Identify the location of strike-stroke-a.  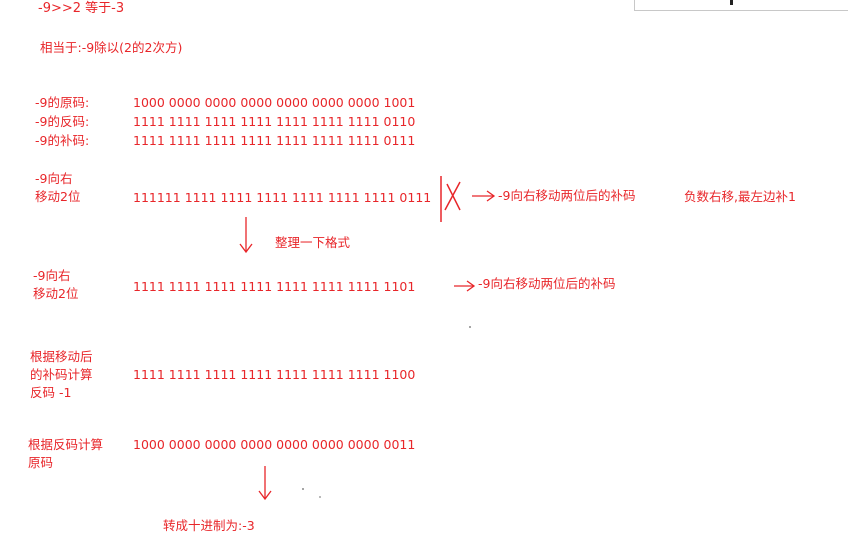
(453, 197).